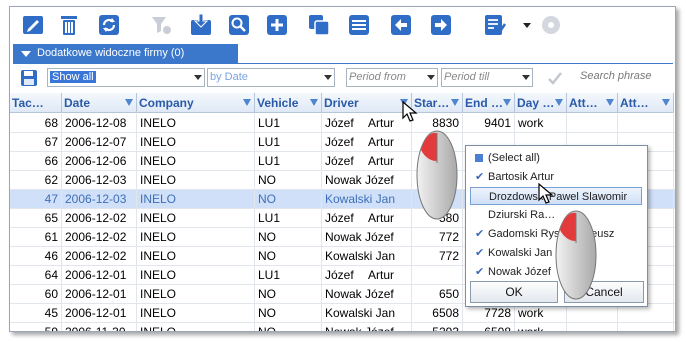 Image resolution: width=686 pixels, height=342 pixels. What do you see at coordinates (96, 161) in the screenshot?
I see `cell-text: 2006-12-06` at bounding box center [96, 161].